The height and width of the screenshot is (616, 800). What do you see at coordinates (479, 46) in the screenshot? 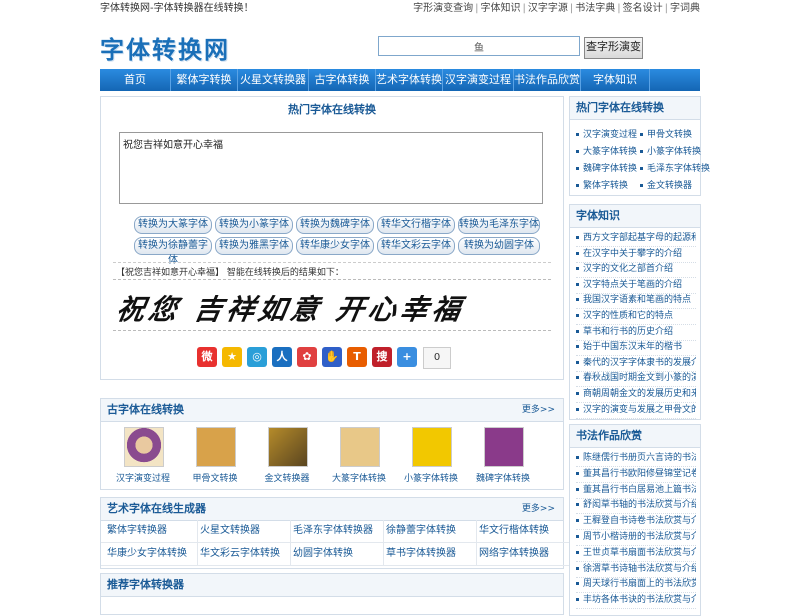
I see `search-input` at bounding box center [479, 46].